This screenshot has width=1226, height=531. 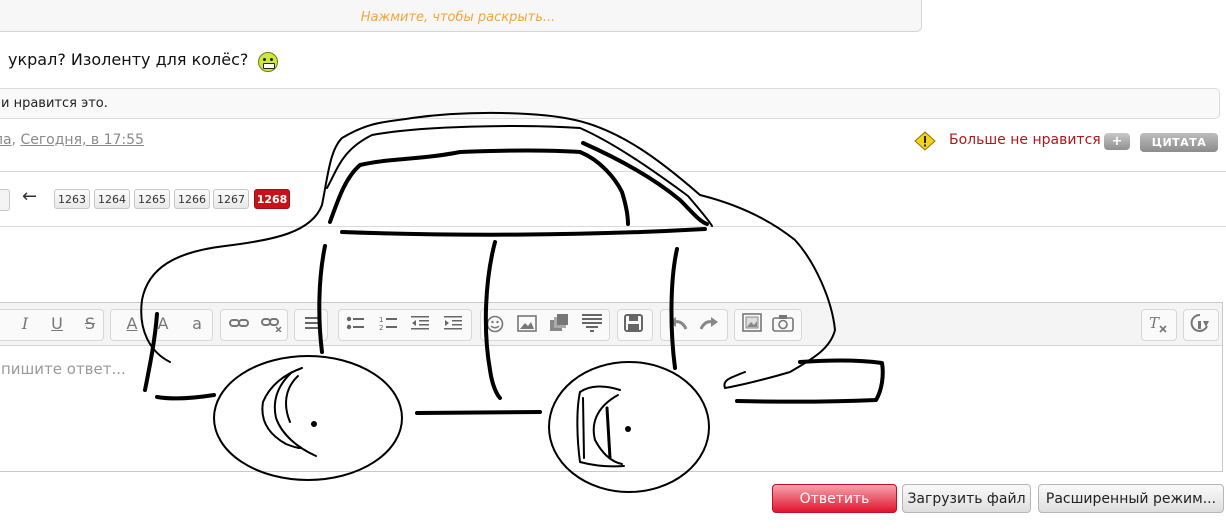 What do you see at coordinates (783, 323) in the screenshot?
I see `camera-icon` at bounding box center [783, 323].